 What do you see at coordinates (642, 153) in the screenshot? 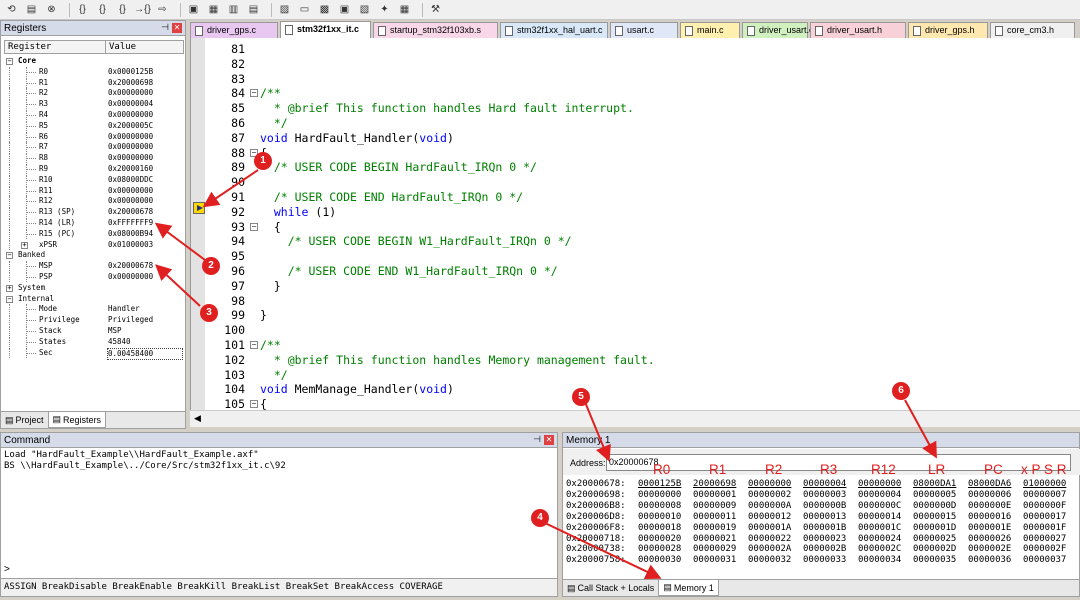
I see `code-line: 88−{` at bounding box center [642, 153].